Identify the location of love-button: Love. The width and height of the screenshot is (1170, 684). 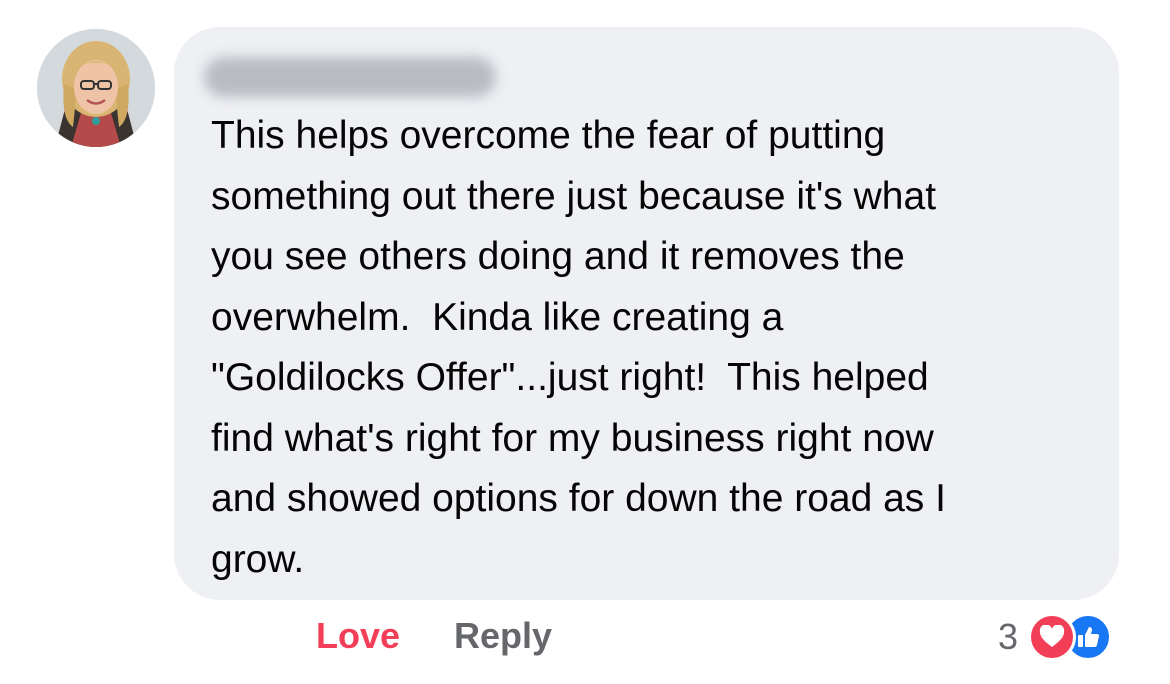
(358, 636).